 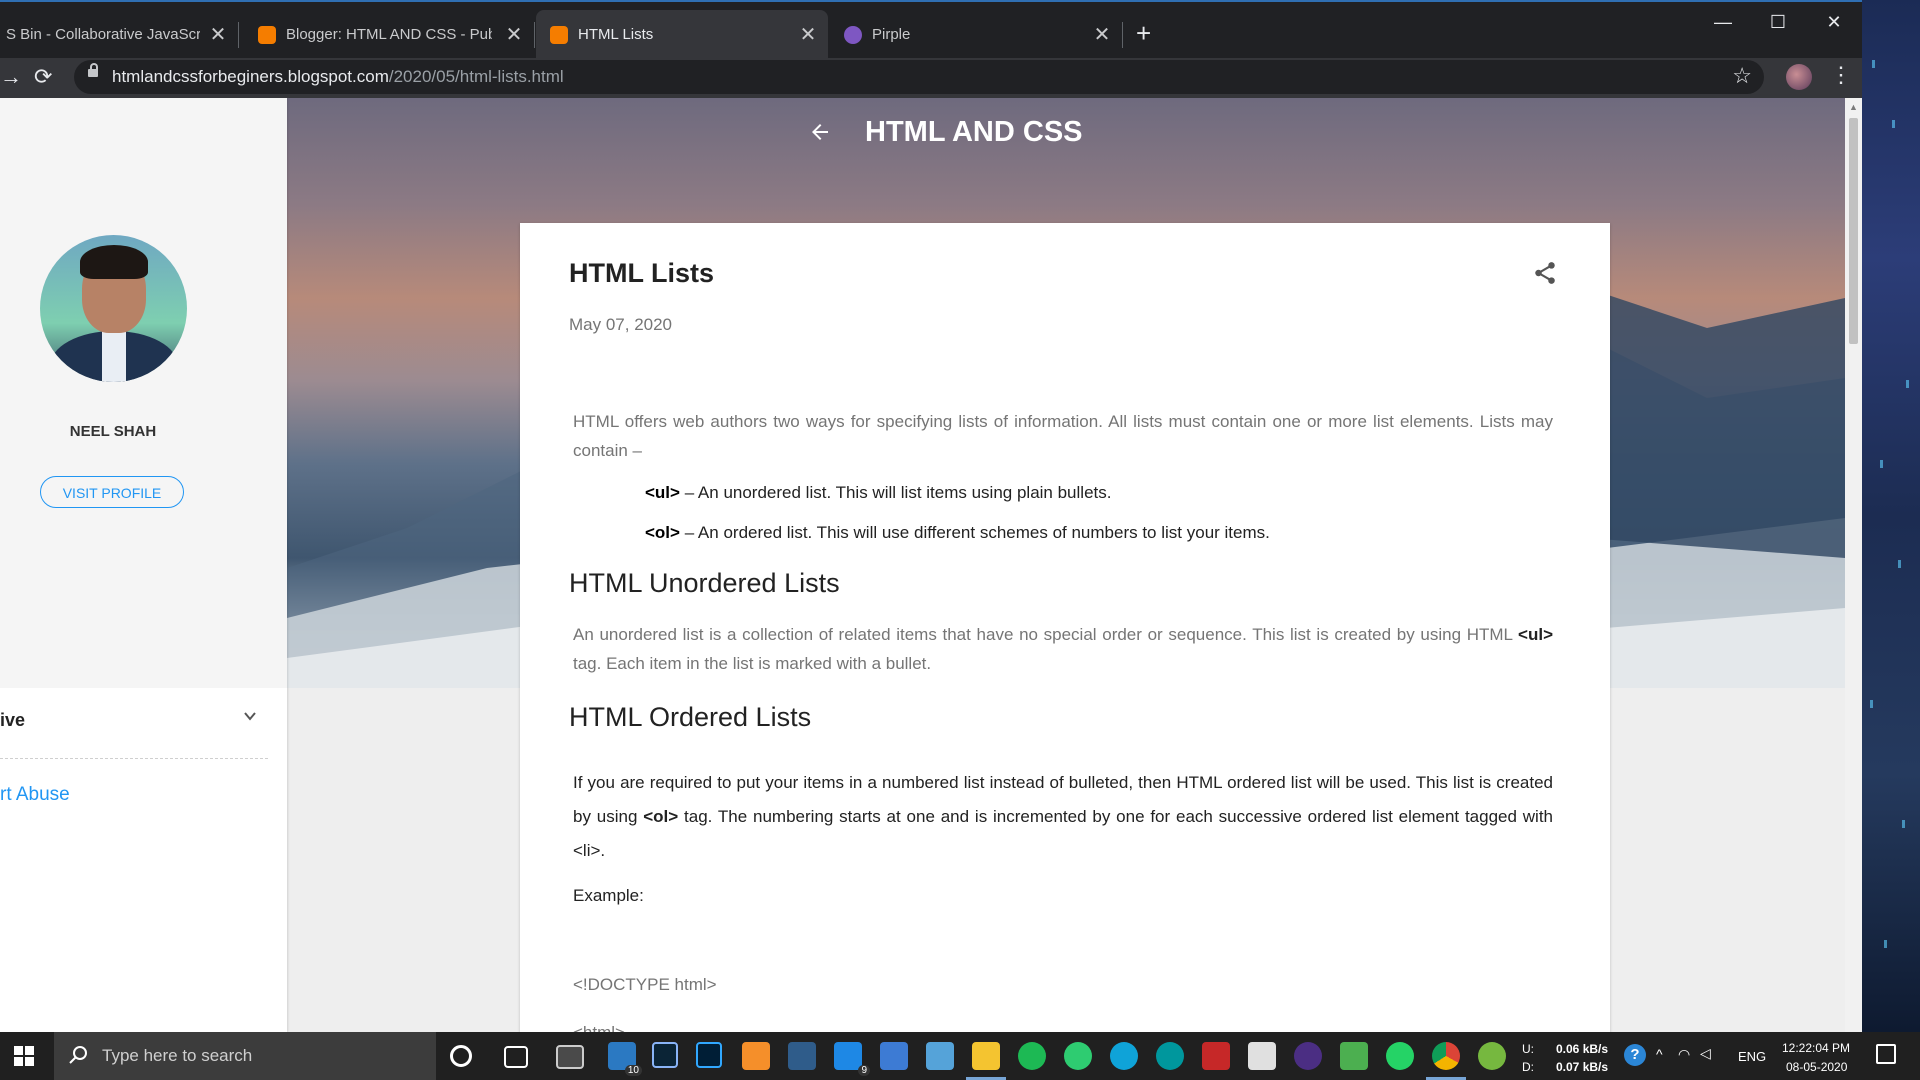 I want to click on sublime-text-icon, so click(x=756, y=1056).